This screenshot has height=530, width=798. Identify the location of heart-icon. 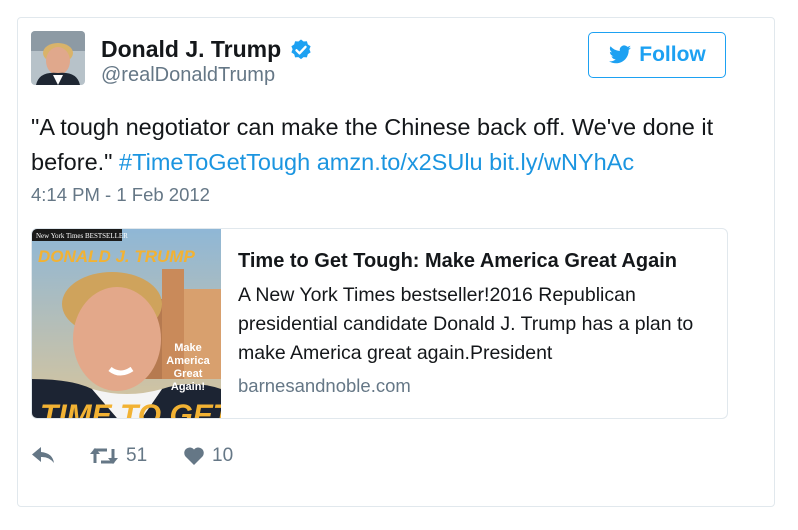
(194, 456).